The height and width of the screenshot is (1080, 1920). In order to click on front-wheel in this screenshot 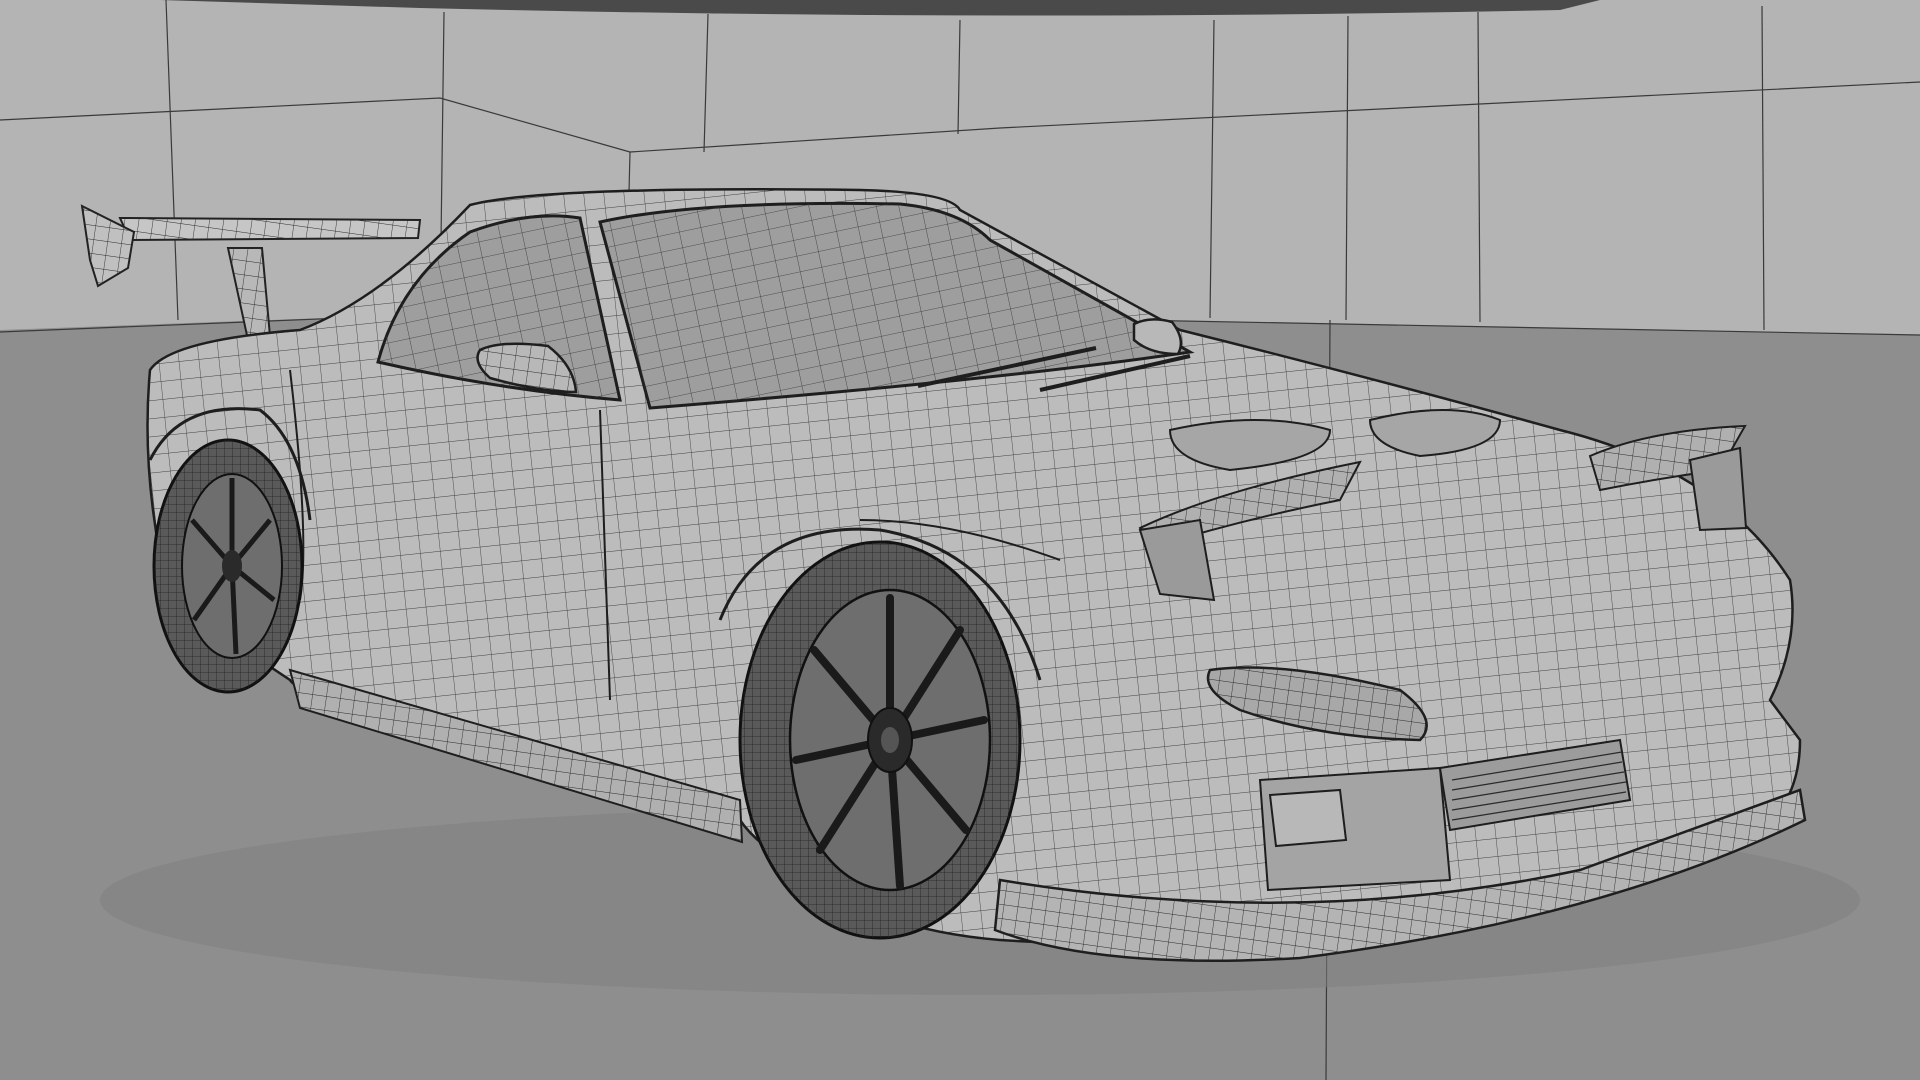, I will do `click(880, 740)`.